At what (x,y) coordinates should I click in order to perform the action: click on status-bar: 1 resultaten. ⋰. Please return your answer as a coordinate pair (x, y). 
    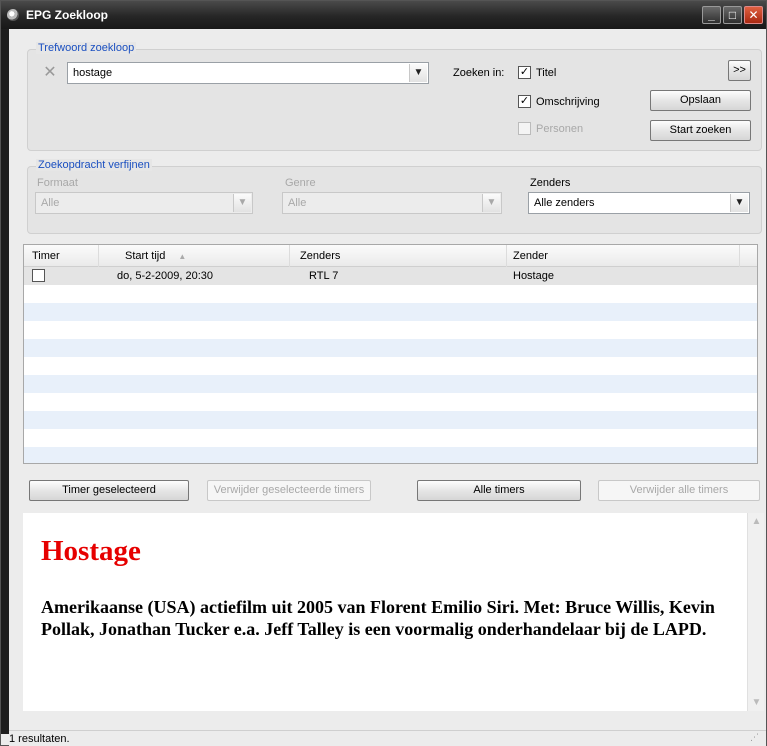
    Looking at the image, I should click on (387, 738).